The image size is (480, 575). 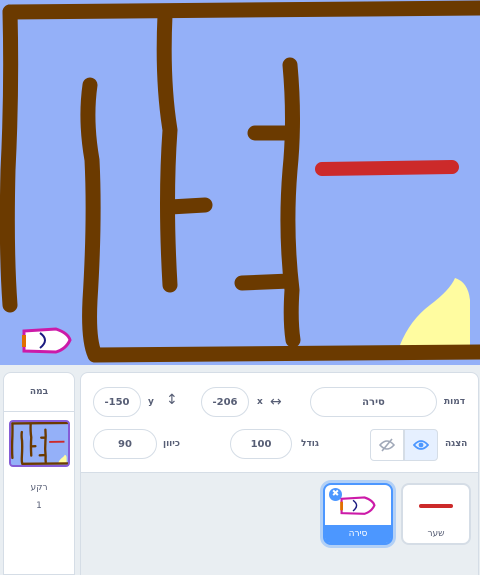 What do you see at coordinates (39, 473) in the screenshot?
I see `stage-selector-panel: במה רקע 1` at bounding box center [39, 473].